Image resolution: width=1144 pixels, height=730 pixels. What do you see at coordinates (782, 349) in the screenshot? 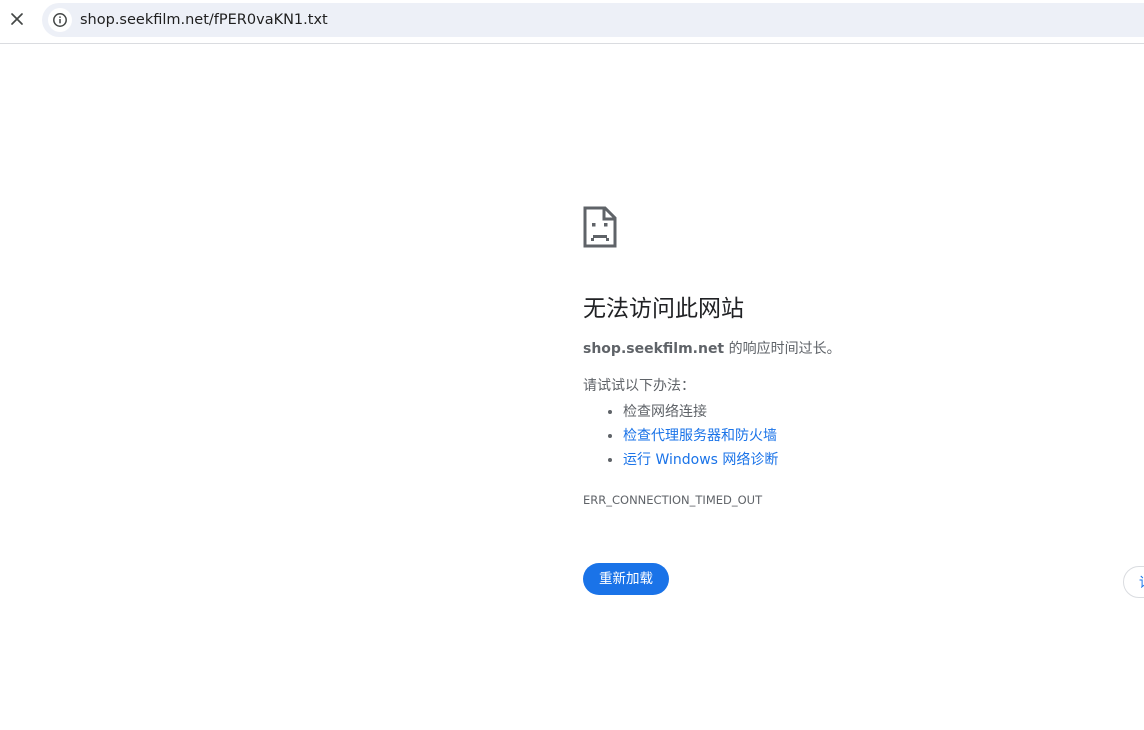
I see `summary-text: 的响应时间过长。` at bounding box center [782, 349].